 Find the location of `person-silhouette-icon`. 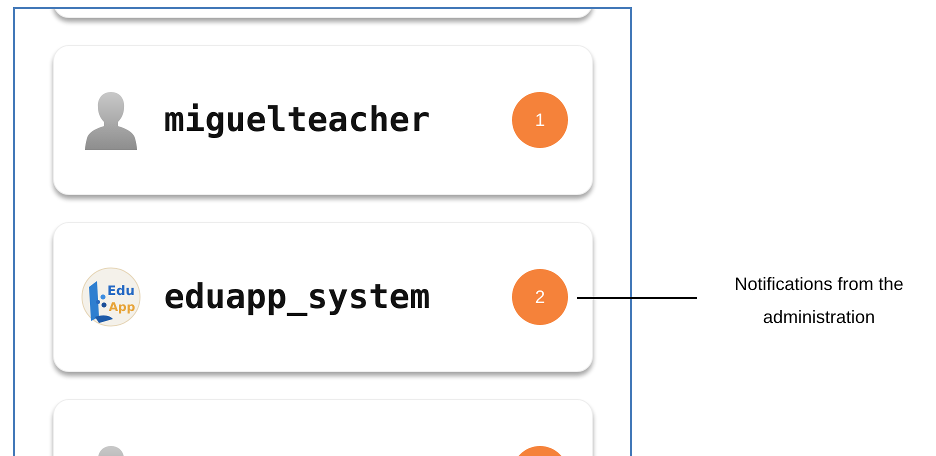

person-silhouette-icon is located at coordinates (111, 120).